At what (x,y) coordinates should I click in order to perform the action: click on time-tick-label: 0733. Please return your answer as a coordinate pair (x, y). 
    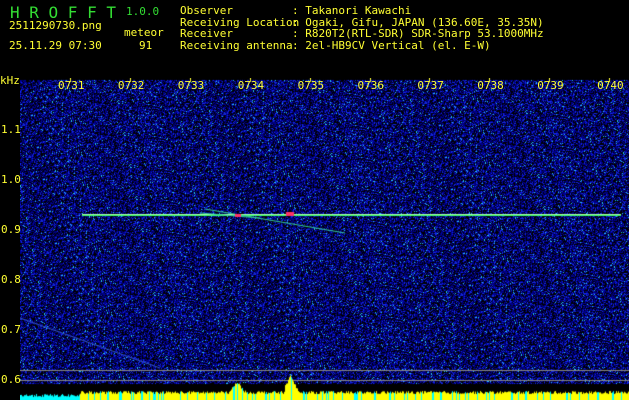
    Looking at the image, I should click on (191, 85).